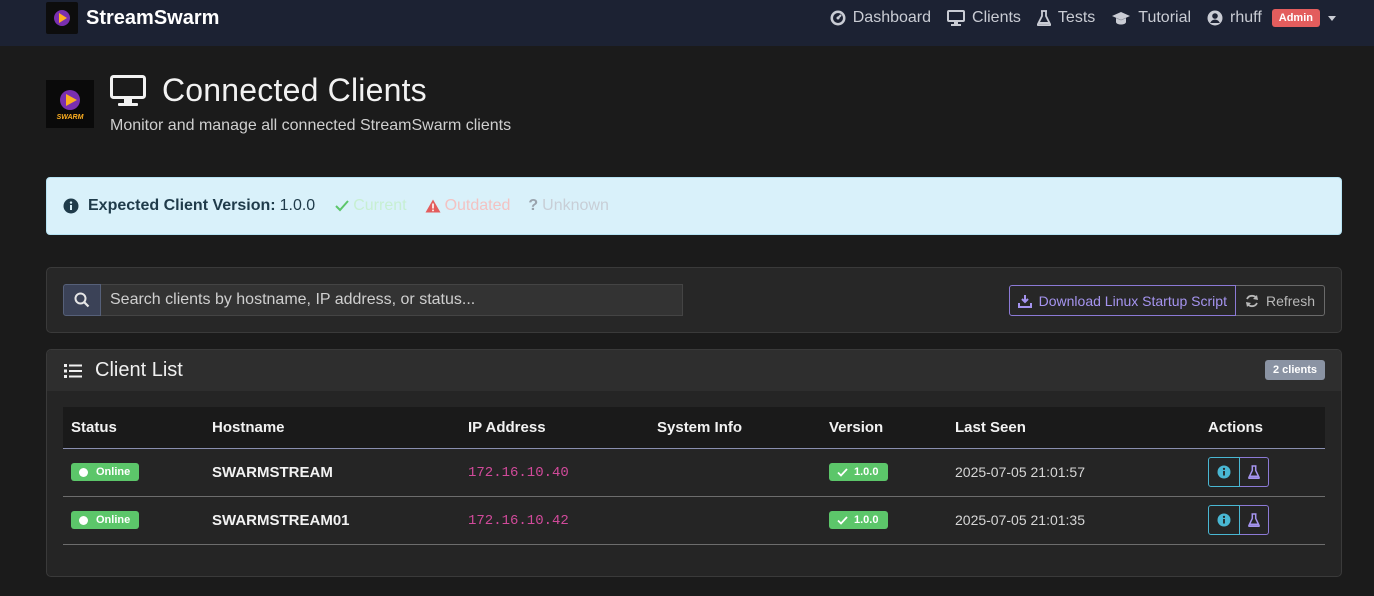 The width and height of the screenshot is (1374, 596). I want to click on nav-link-label: Dashboard, so click(892, 17).